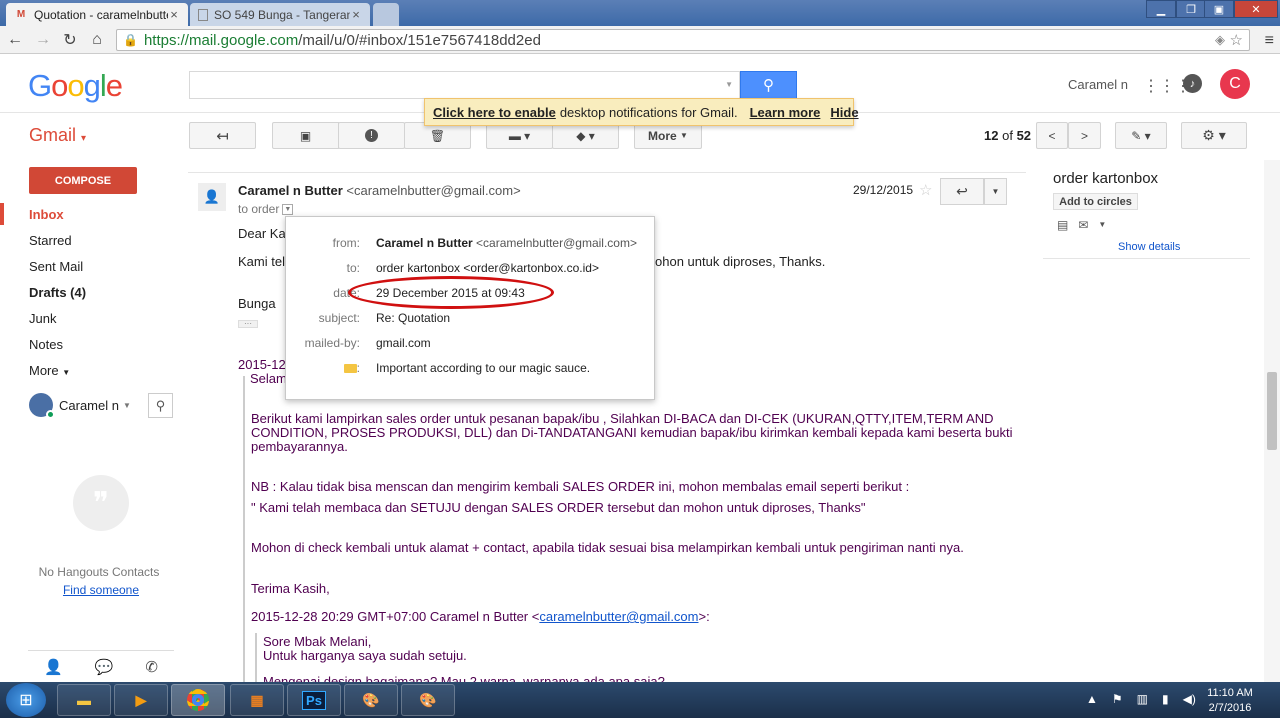 This screenshot has height=718, width=1280. I want to click on chevron-right-icon: >, so click(1084, 135).